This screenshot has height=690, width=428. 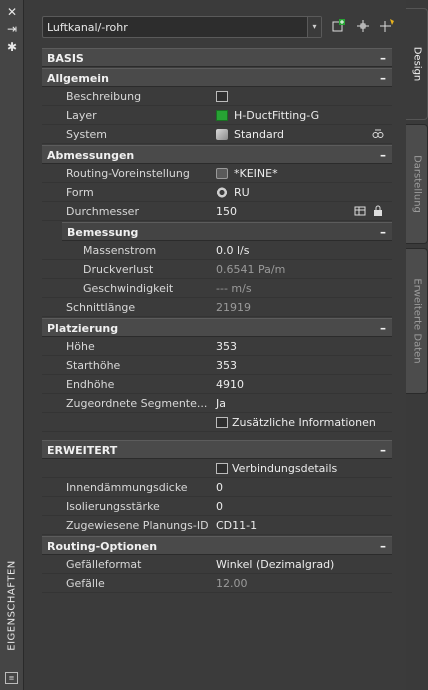 I want to click on autohide-icon: ⇥, so click(x=12, y=29).